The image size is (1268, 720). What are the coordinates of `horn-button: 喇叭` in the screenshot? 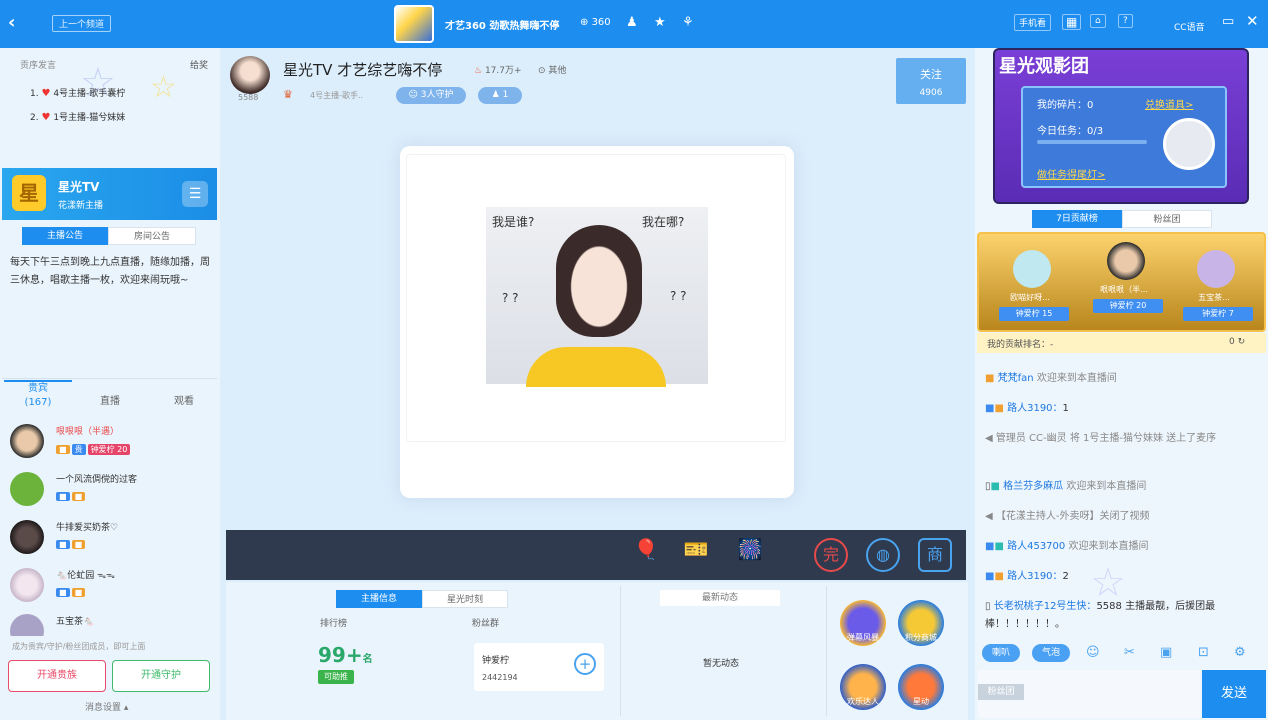 It's located at (1001, 653).